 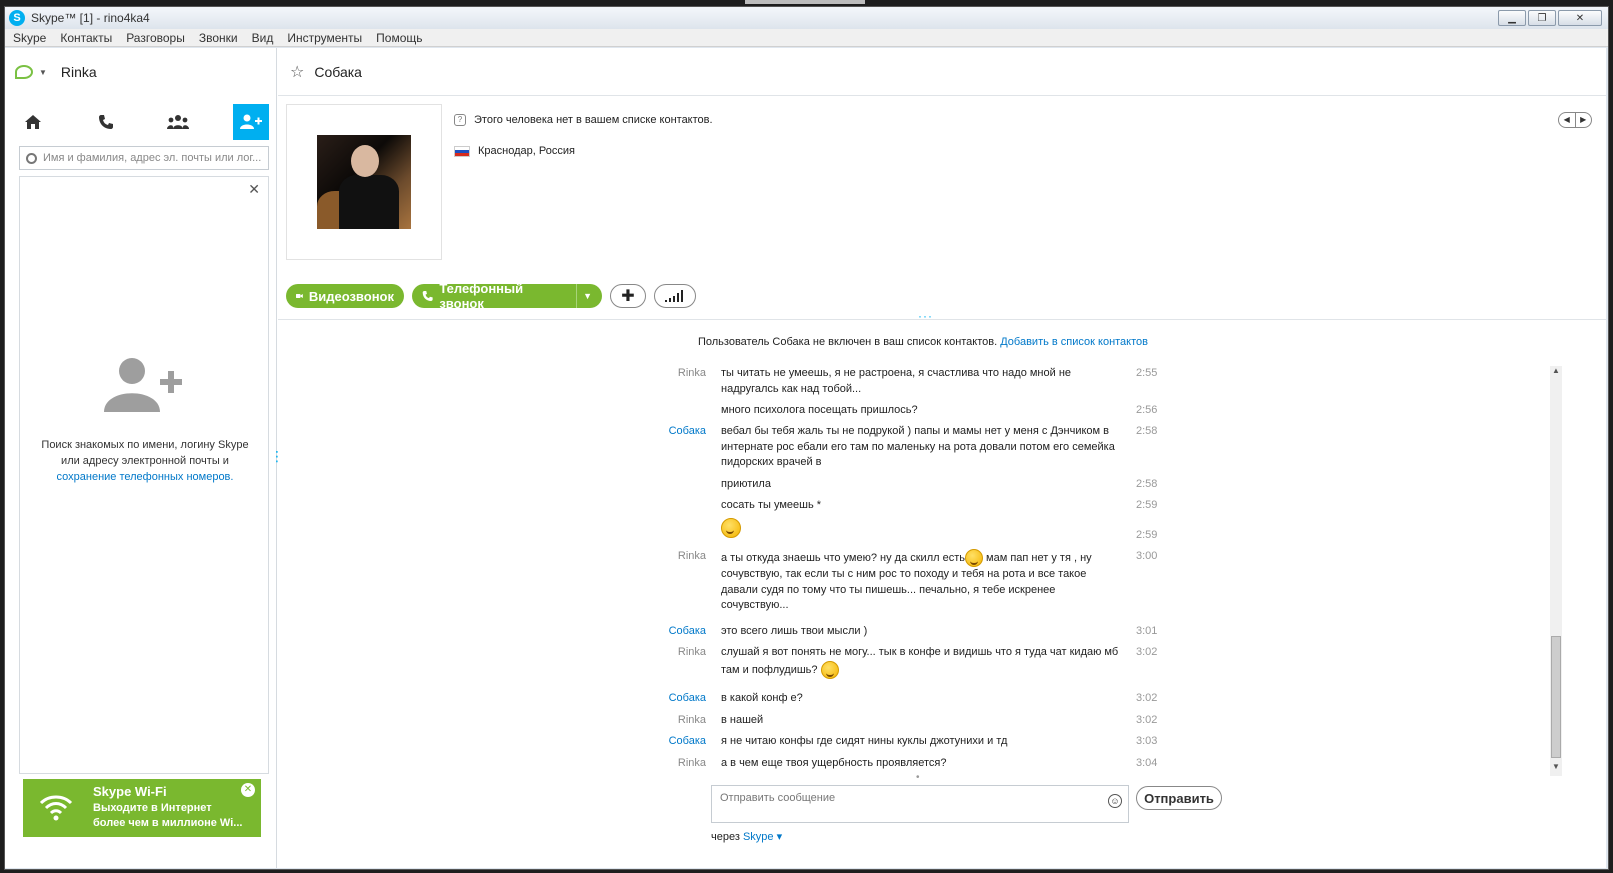 What do you see at coordinates (324, 38) in the screenshot?
I see `menu-tools: Инструменты` at bounding box center [324, 38].